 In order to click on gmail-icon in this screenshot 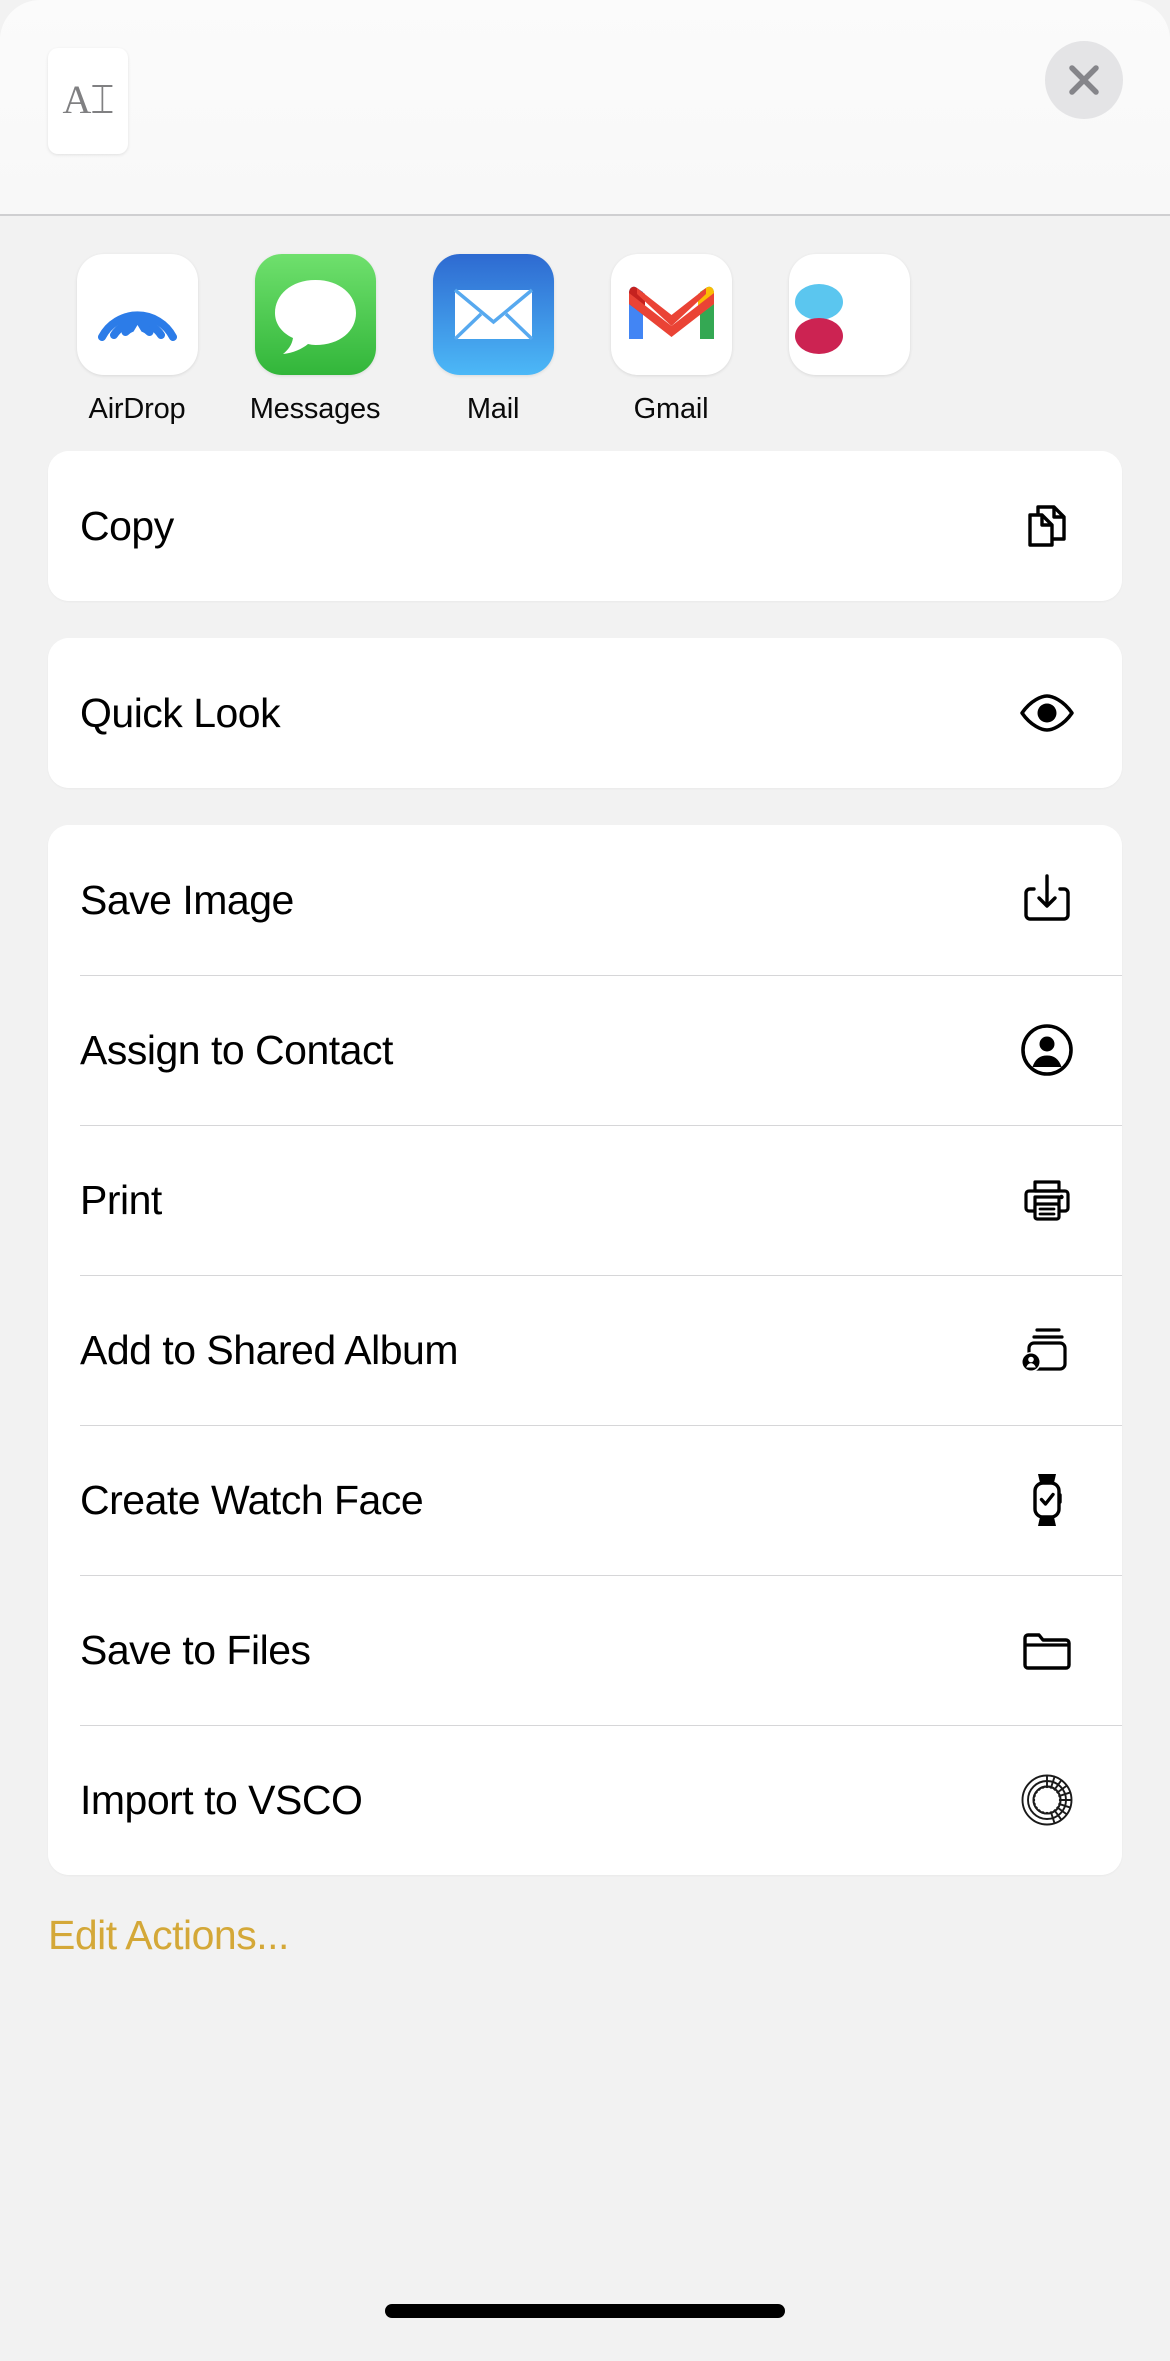, I will do `click(671, 314)`.